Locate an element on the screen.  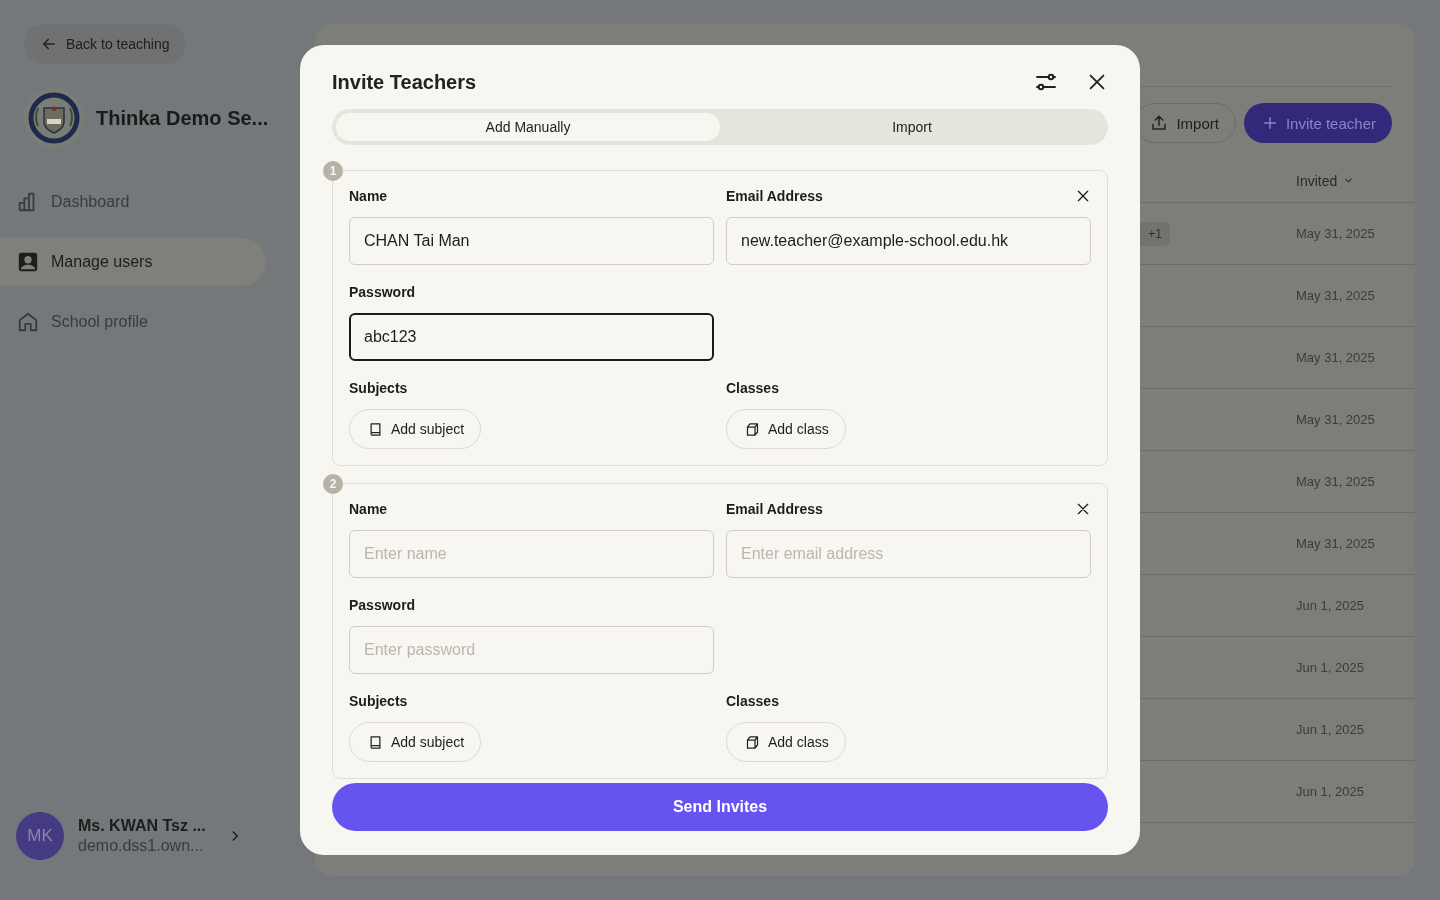
step-number: 2 is located at coordinates (333, 484).